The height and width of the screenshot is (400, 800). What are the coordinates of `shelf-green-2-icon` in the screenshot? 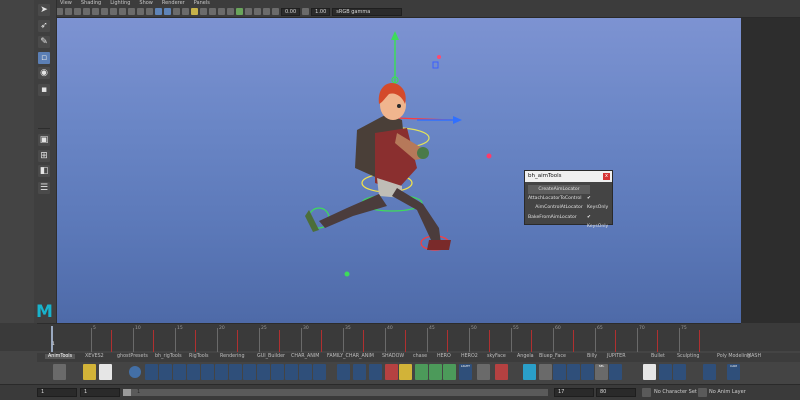 It's located at (435, 372).